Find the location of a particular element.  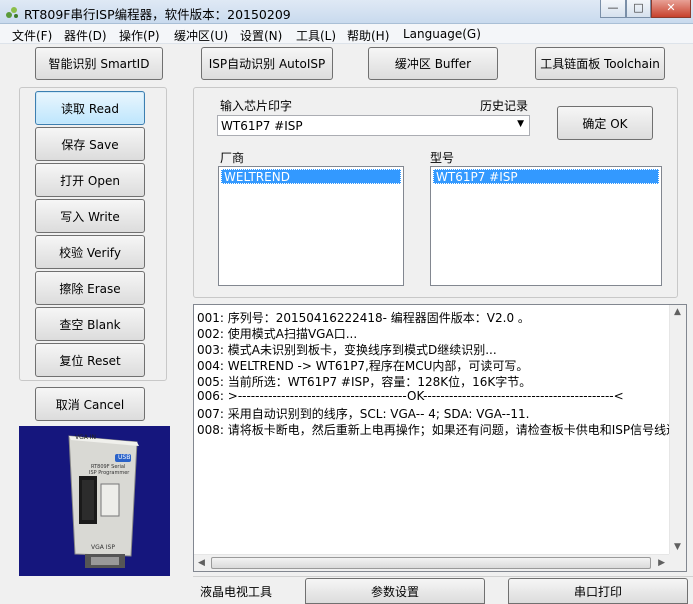

scroll-down-icon: ▼ is located at coordinates (677, 547).